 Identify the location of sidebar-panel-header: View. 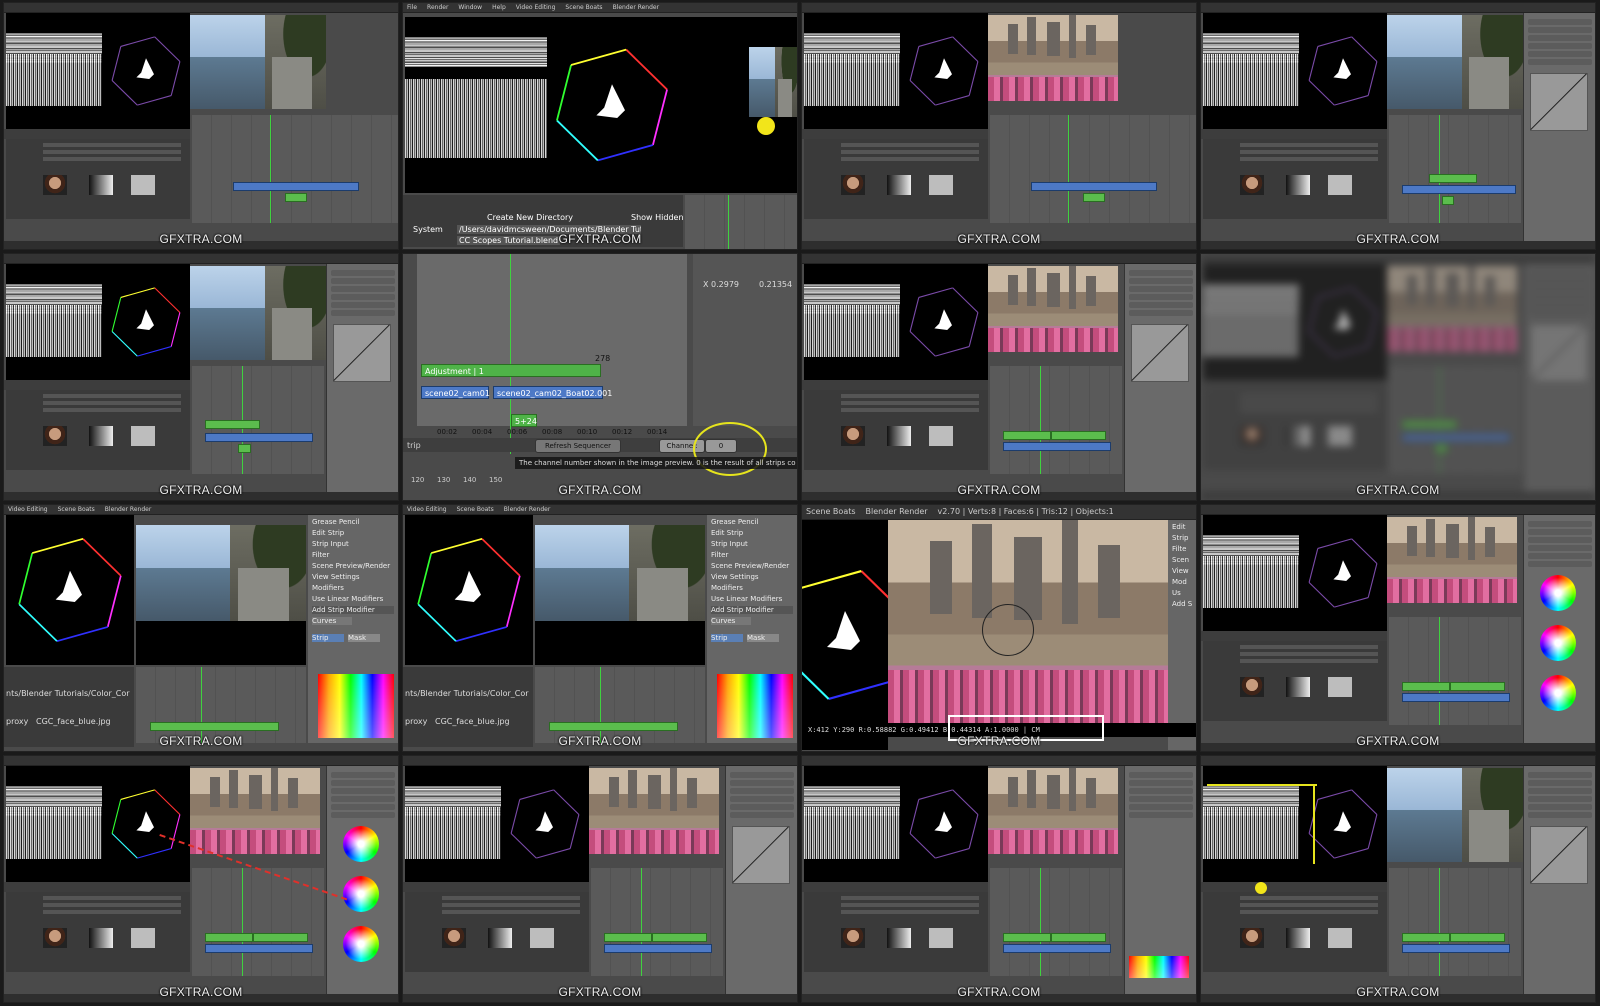
(1184, 571).